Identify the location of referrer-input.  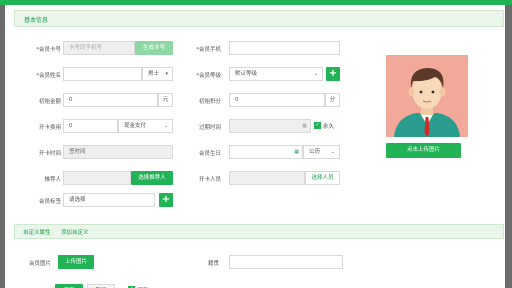
(97, 178).